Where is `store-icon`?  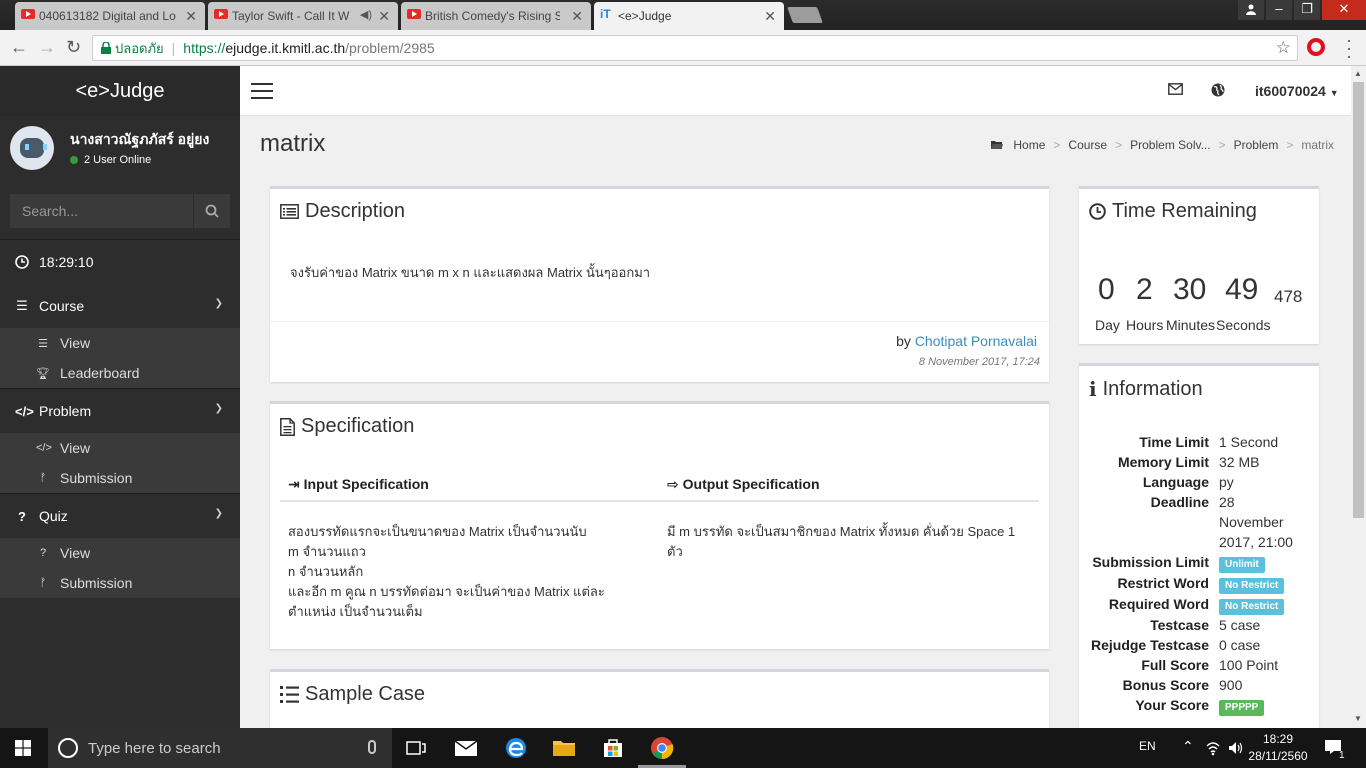
store-icon is located at coordinates (613, 748).